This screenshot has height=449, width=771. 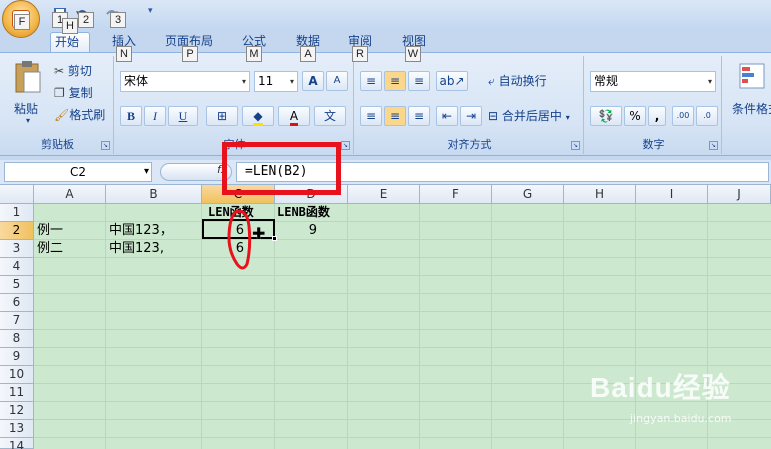 I want to click on align-center-icon: ≡, so click(x=395, y=116).